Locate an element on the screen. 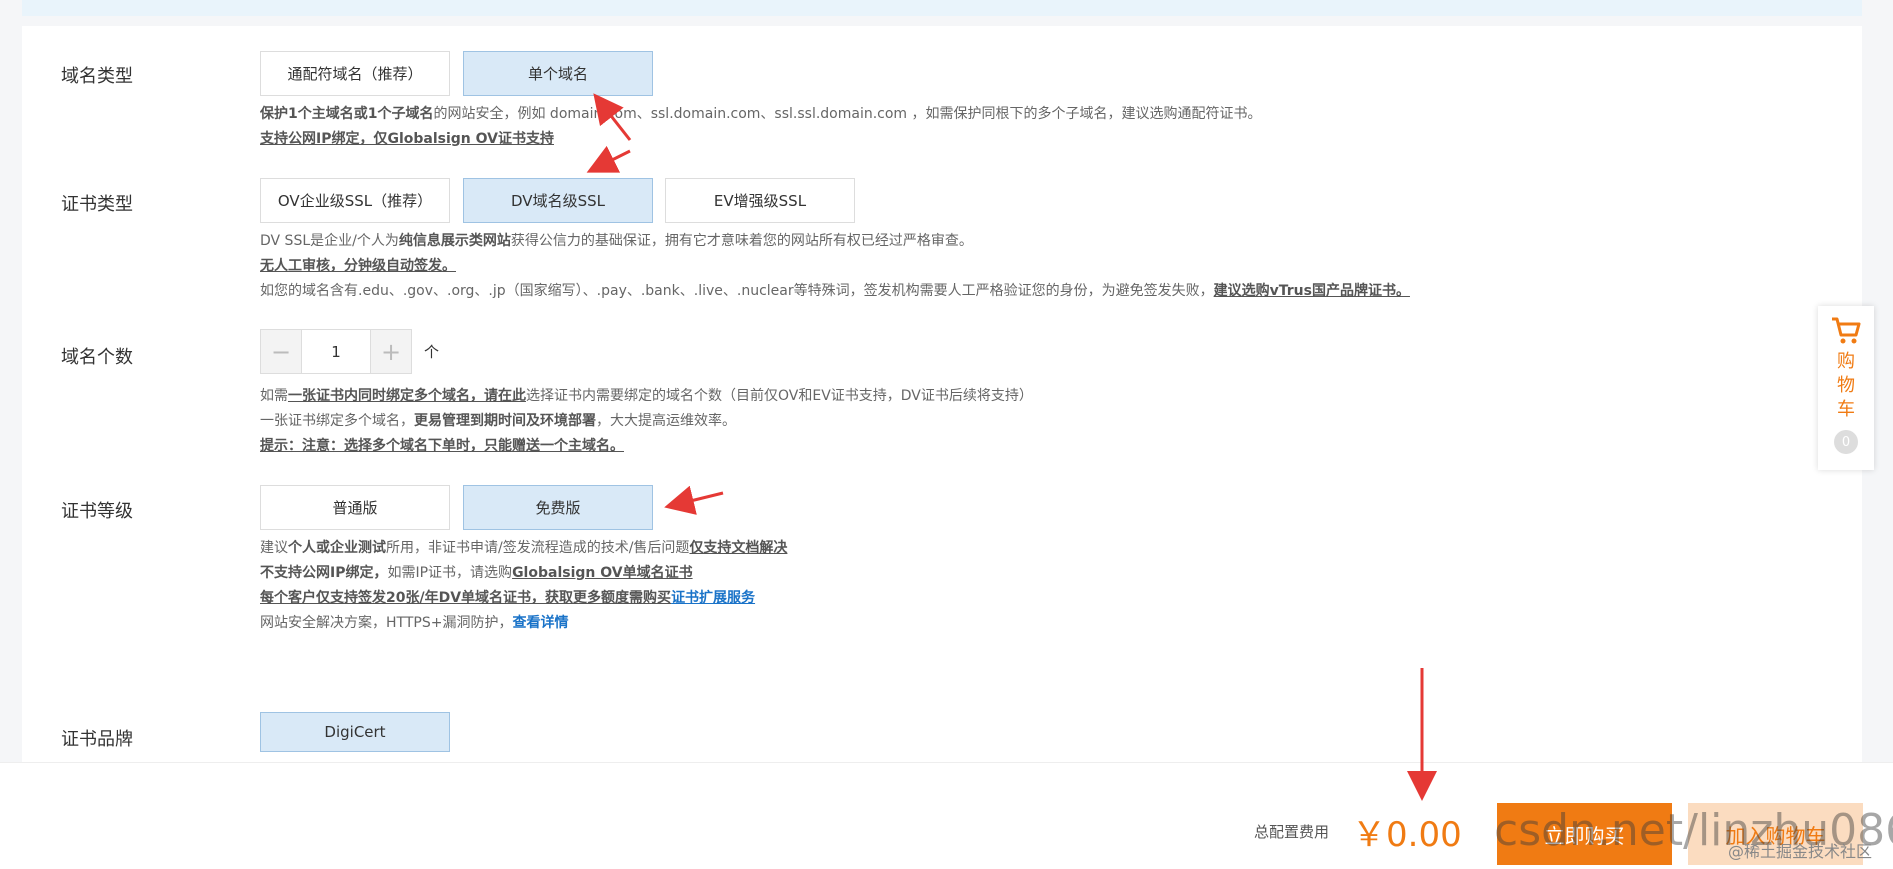  arrow-to-single-domain is located at coordinates (612, 117).